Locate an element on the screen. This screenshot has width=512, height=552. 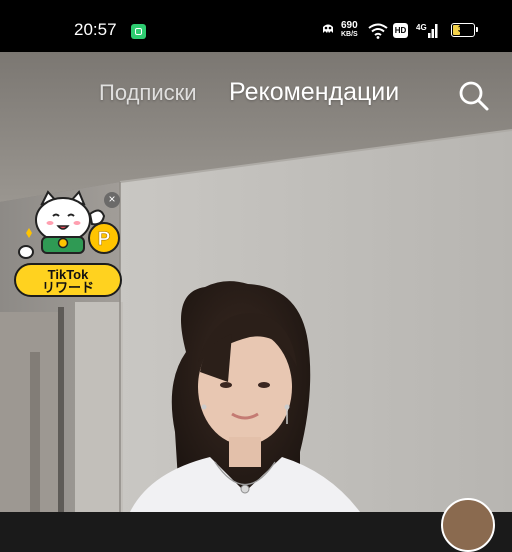
tab-following: Подписки is located at coordinates (148, 93).